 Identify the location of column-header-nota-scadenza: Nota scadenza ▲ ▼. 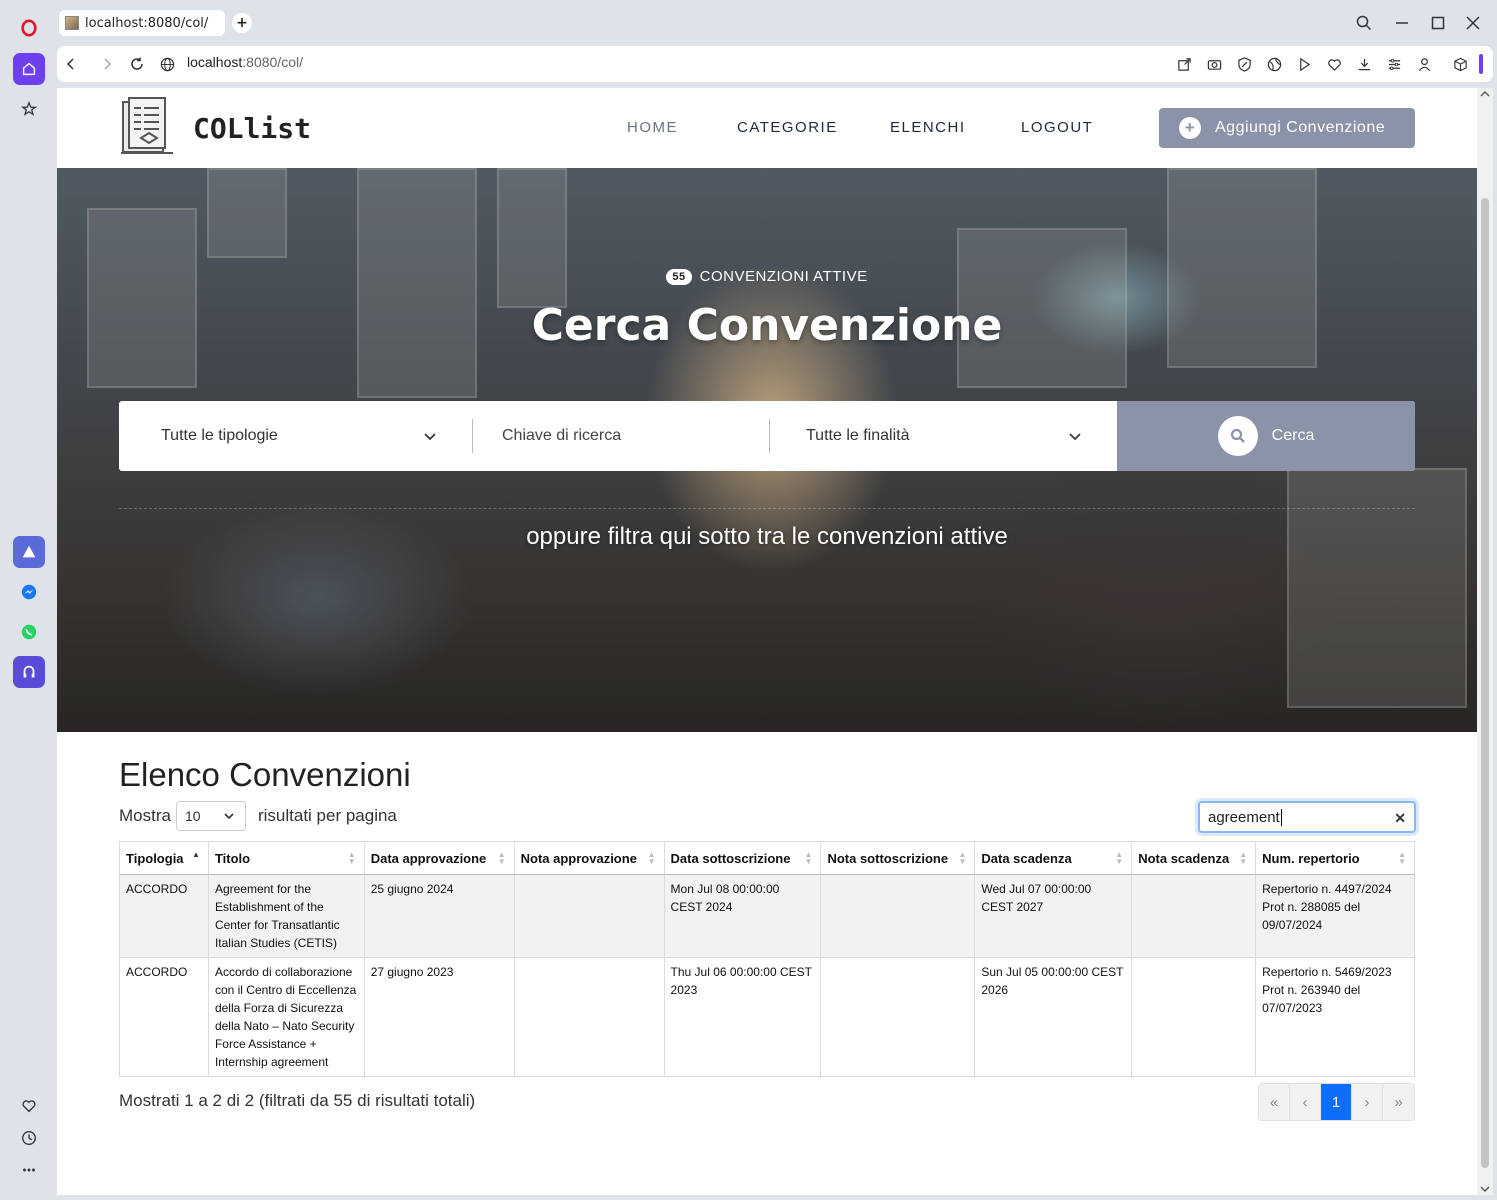
(1194, 858).